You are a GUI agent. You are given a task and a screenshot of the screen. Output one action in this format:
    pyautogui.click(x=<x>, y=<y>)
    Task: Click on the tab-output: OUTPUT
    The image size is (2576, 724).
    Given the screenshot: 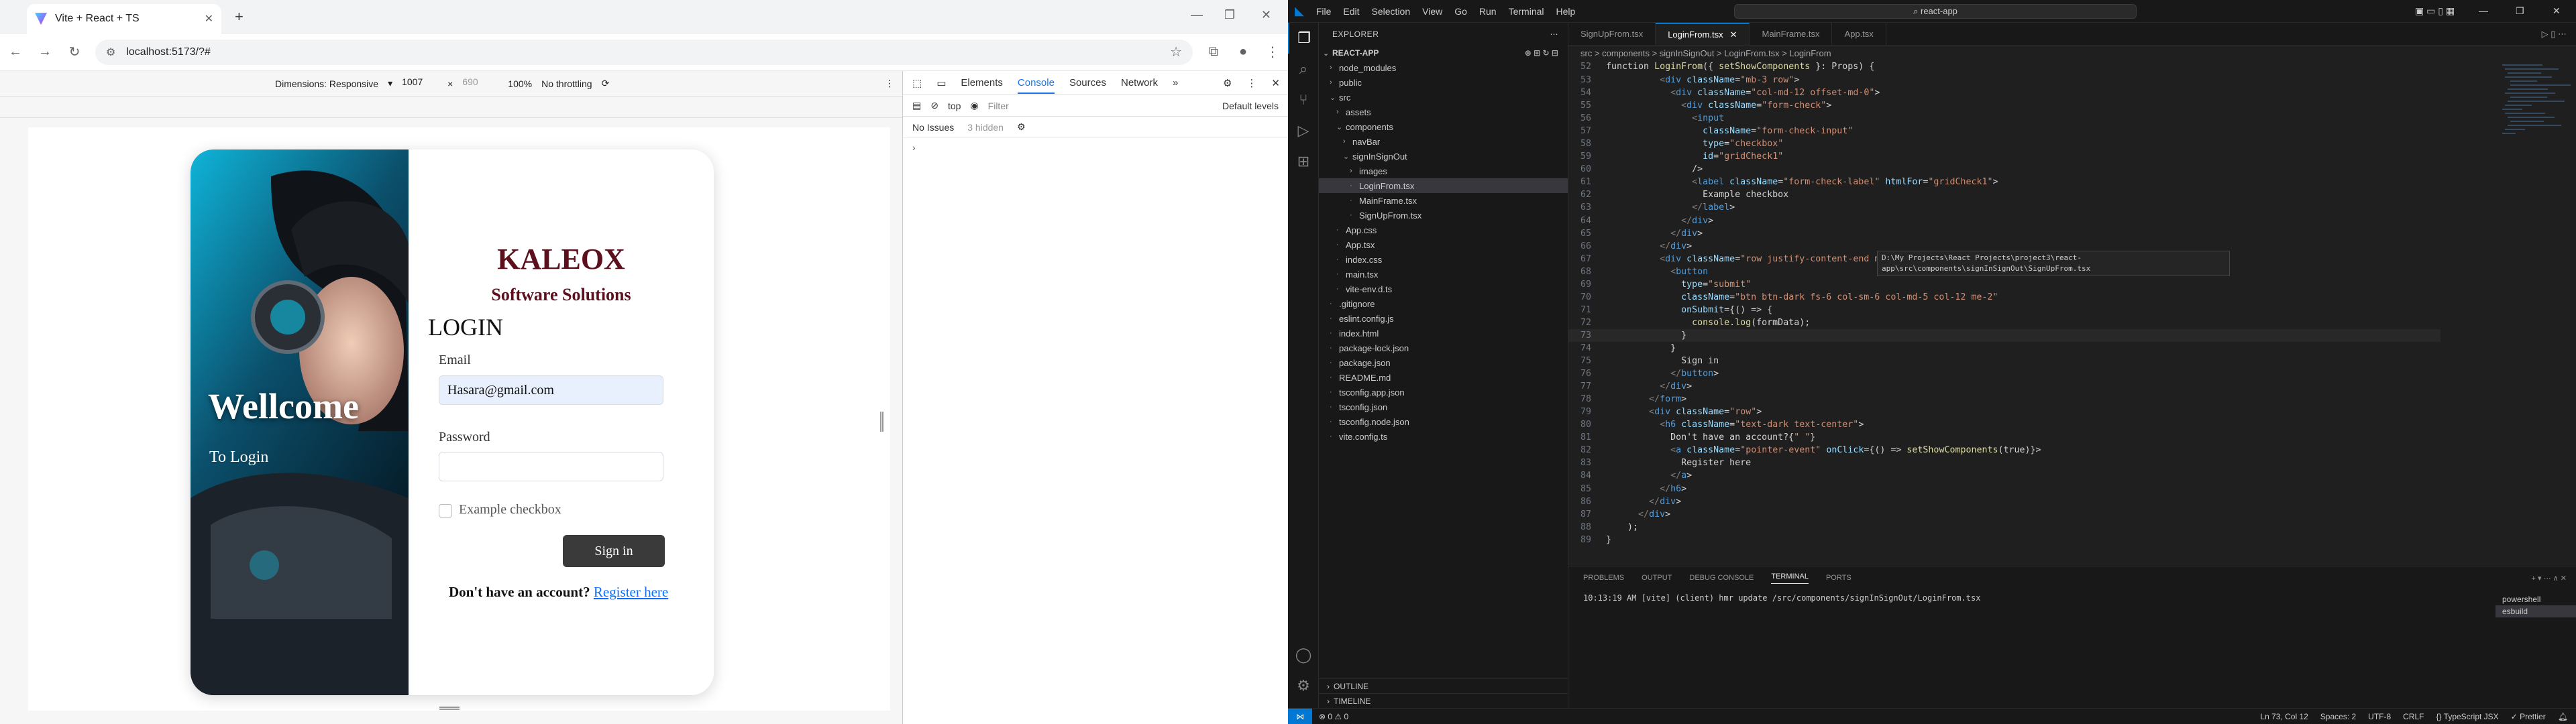 What is the action you would take?
    pyautogui.click(x=1657, y=578)
    